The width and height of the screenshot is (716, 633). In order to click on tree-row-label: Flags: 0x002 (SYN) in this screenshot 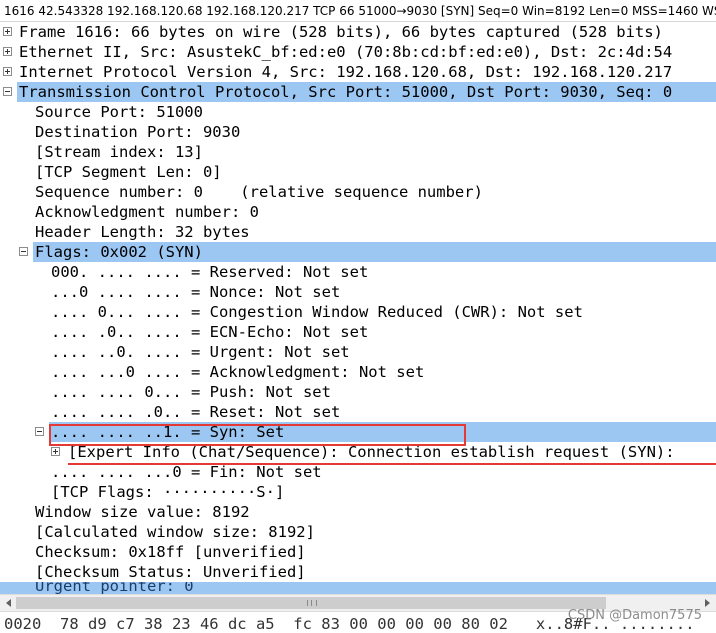, I will do `click(119, 252)`.